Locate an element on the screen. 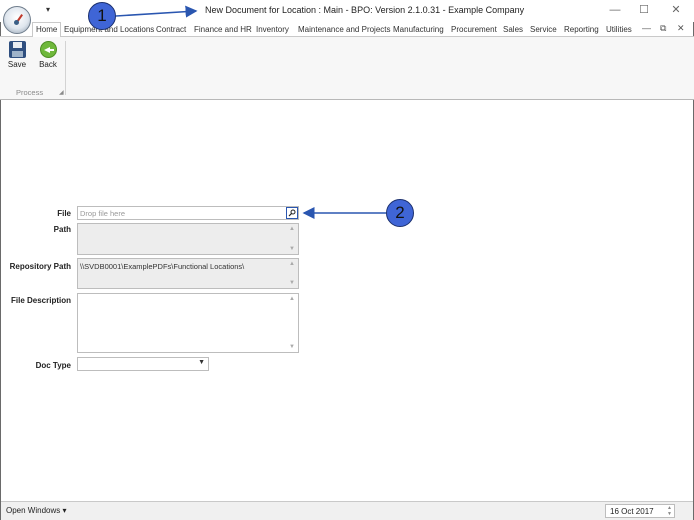  callout-badge-1: 1 is located at coordinates (102, 16).